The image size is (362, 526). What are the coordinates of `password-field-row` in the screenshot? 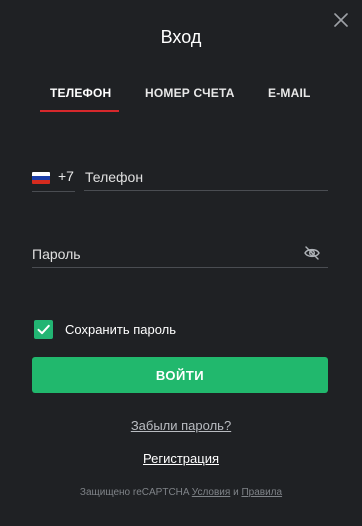 It's located at (180, 254).